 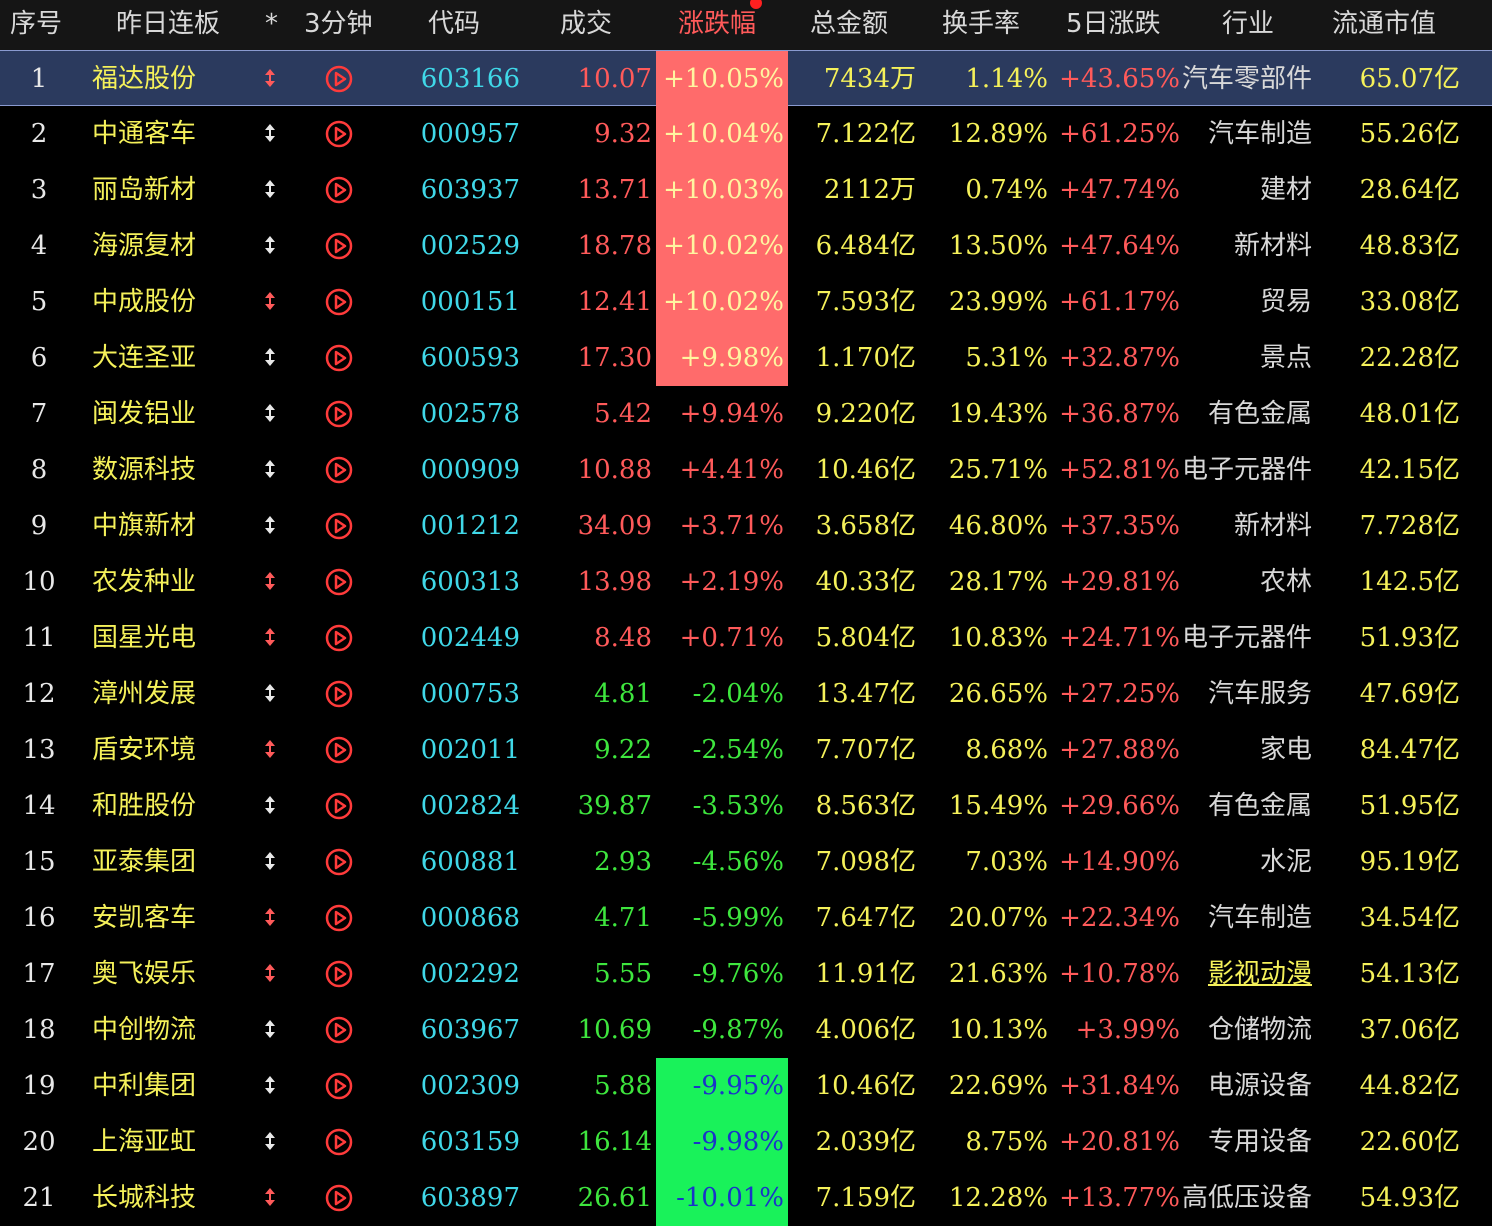 What do you see at coordinates (144, 414) in the screenshot?
I see `stock-name: 闽发铝业` at bounding box center [144, 414].